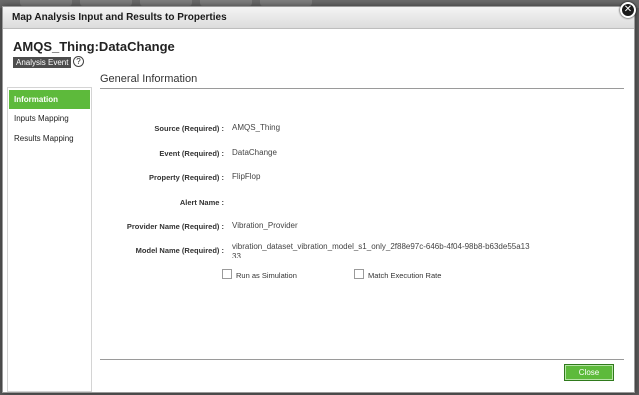 This screenshot has width=639, height=395. What do you see at coordinates (362, 359) in the screenshot?
I see `footer-divider` at bounding box center [362, 359].